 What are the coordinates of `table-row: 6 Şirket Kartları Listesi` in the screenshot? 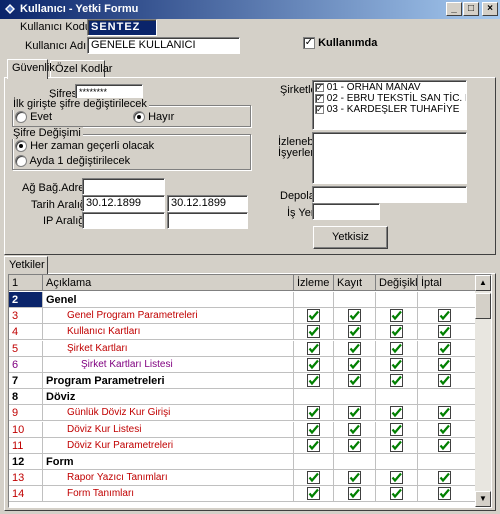 It's located at (242, 364).